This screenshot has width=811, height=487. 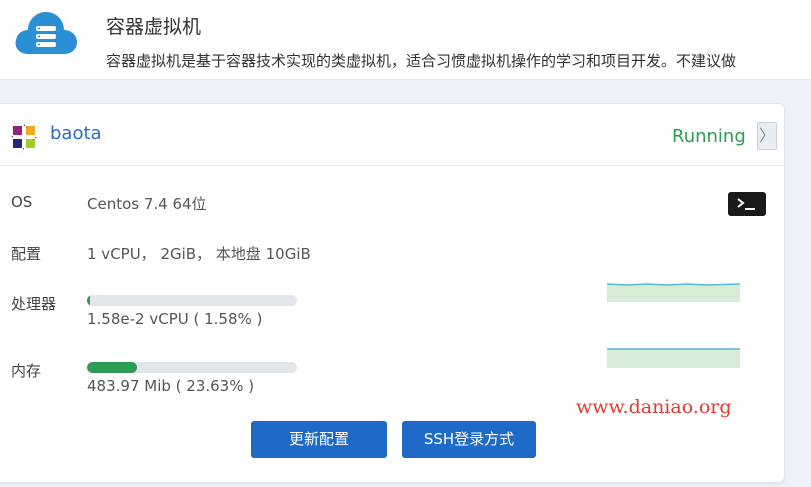 What do you see at coordinates (192, 367) in the screenshot?
I see `memory-usage-bar` at bounding box center [192, 367].